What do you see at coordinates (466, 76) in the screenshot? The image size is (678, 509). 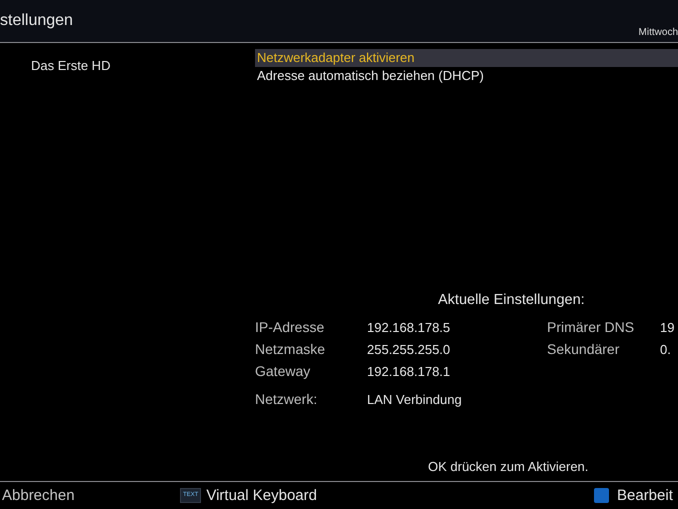 I see `menu-item: Adresse automatisch beziehen (DHCP)` at bounding box center [466, 76].